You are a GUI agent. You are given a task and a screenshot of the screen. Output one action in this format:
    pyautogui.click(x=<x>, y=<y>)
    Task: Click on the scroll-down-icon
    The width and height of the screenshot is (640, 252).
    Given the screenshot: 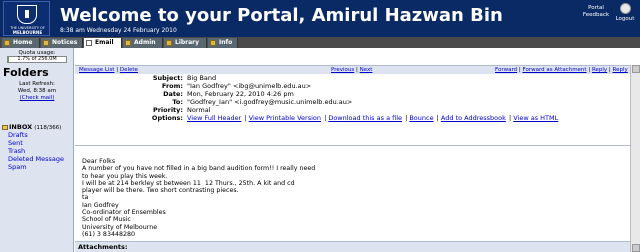 What is the action you would take?
    pyautogui.click(x=636, y=248)
    